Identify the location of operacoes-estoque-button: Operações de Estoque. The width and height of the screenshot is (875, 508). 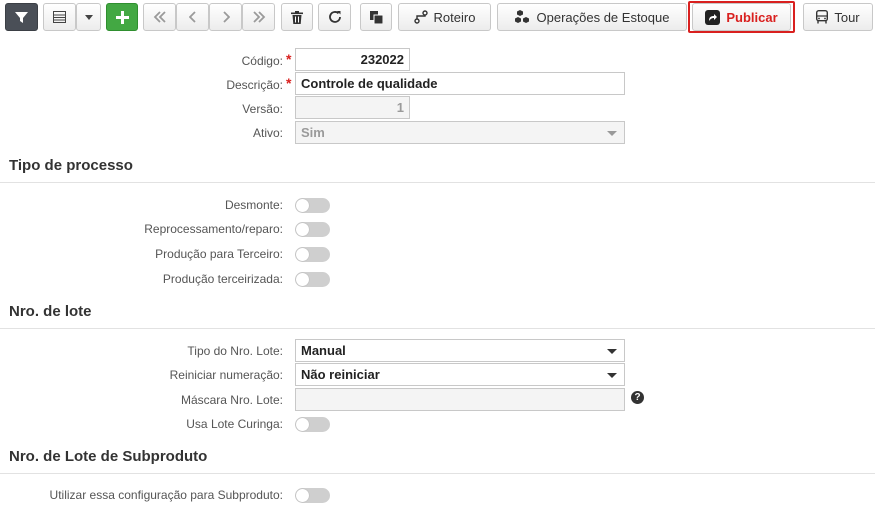
(592, 17).